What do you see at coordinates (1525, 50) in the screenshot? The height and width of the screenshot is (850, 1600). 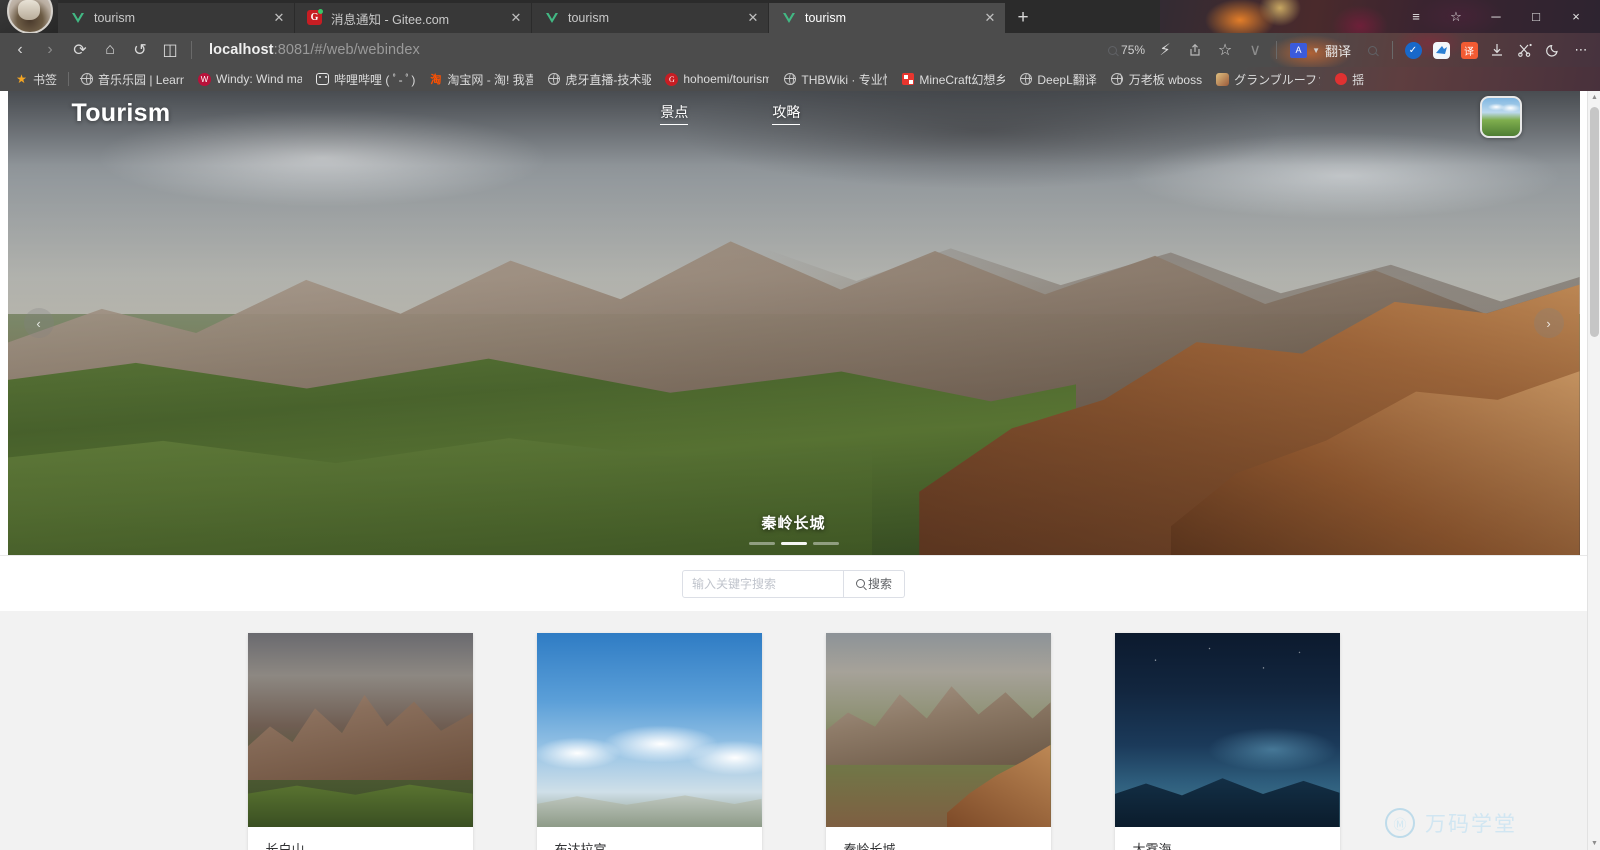 I see `screenshot-scissors-icon` at bounding box center [1525, 50].